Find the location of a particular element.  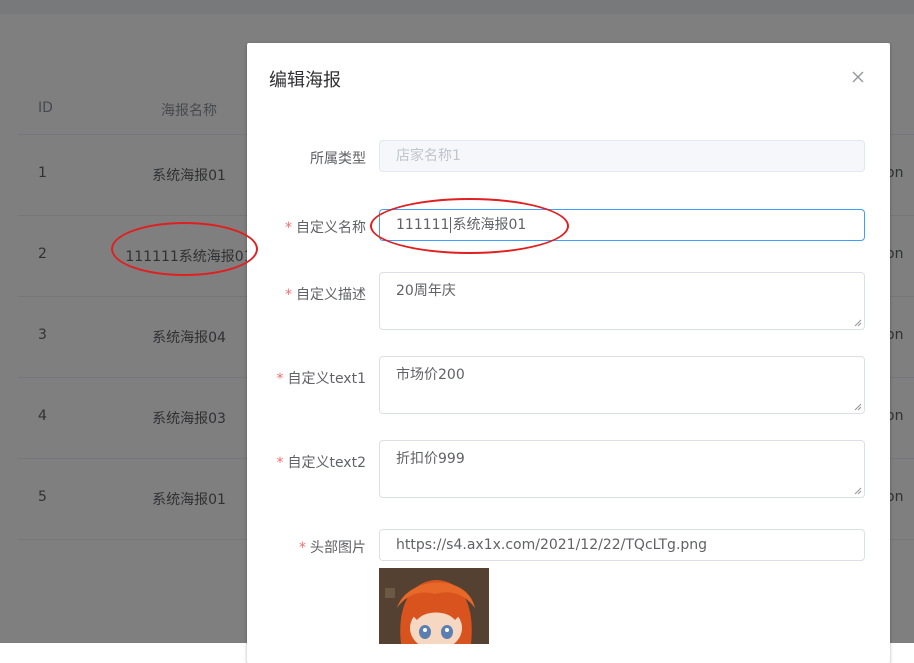

header-image-preview is located at coordinates (434, 606).